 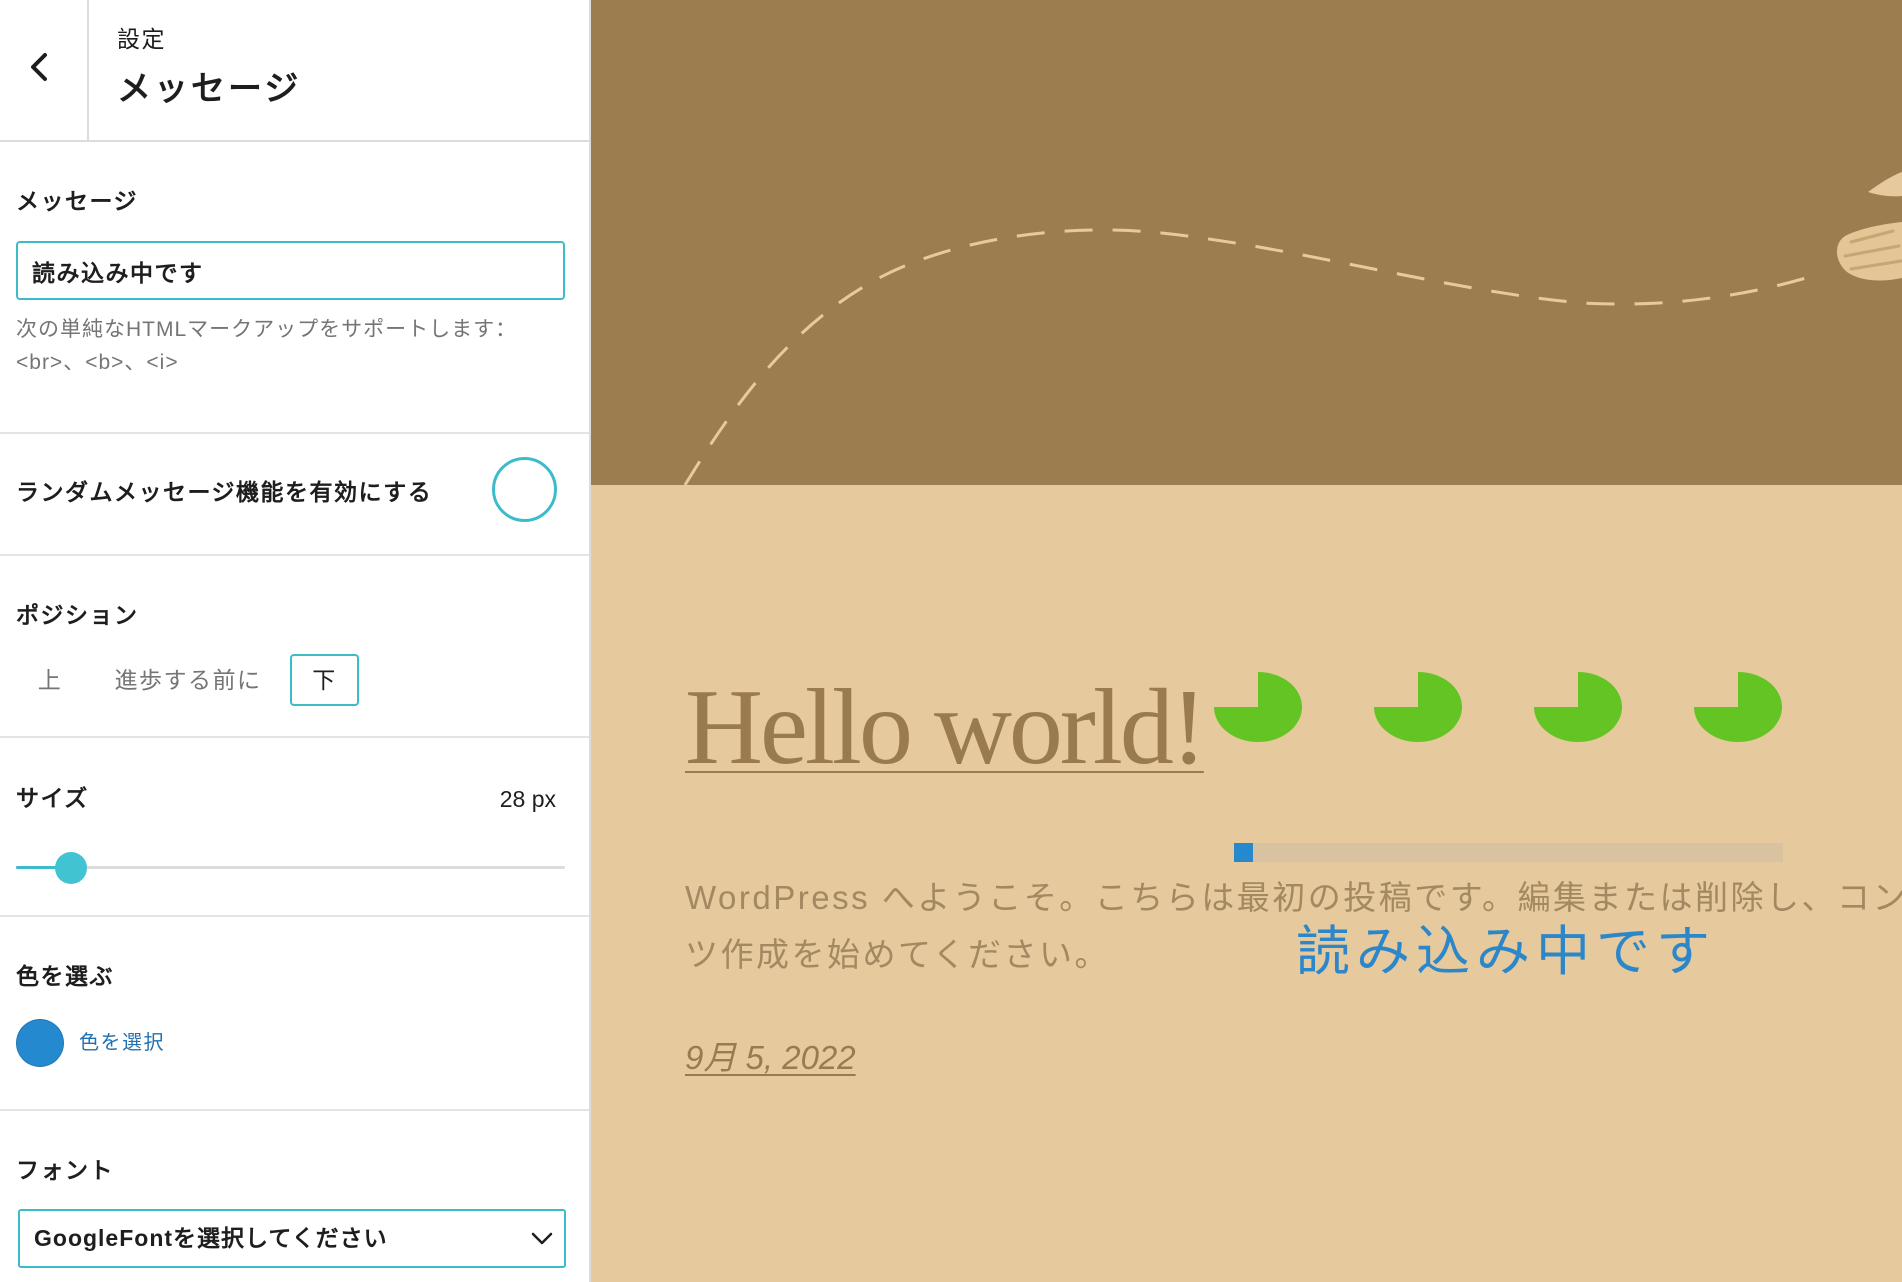 I want to click on font-select: GoogleFontを選択してください, so click(x=292, y=1238).